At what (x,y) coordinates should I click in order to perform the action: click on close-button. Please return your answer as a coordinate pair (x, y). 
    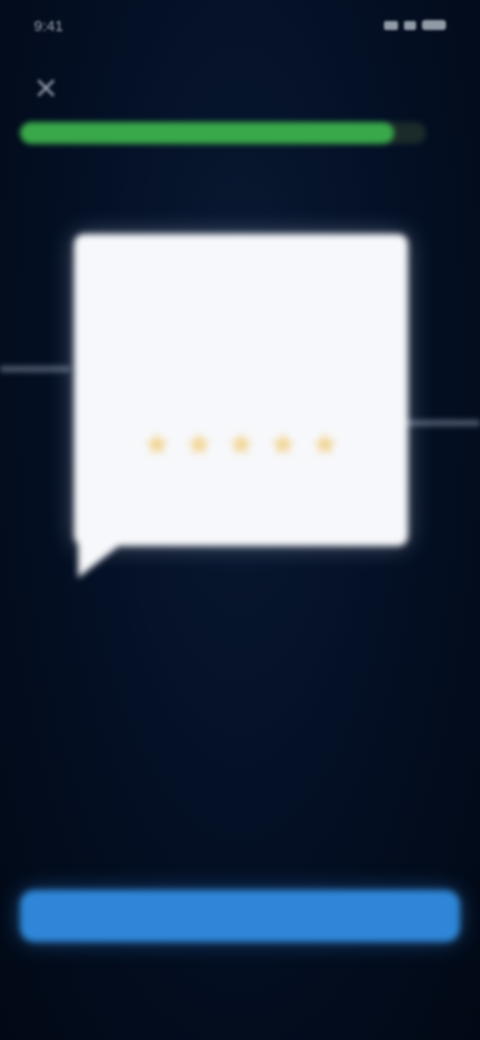
    Looking at the image, I should click on (46, 88).